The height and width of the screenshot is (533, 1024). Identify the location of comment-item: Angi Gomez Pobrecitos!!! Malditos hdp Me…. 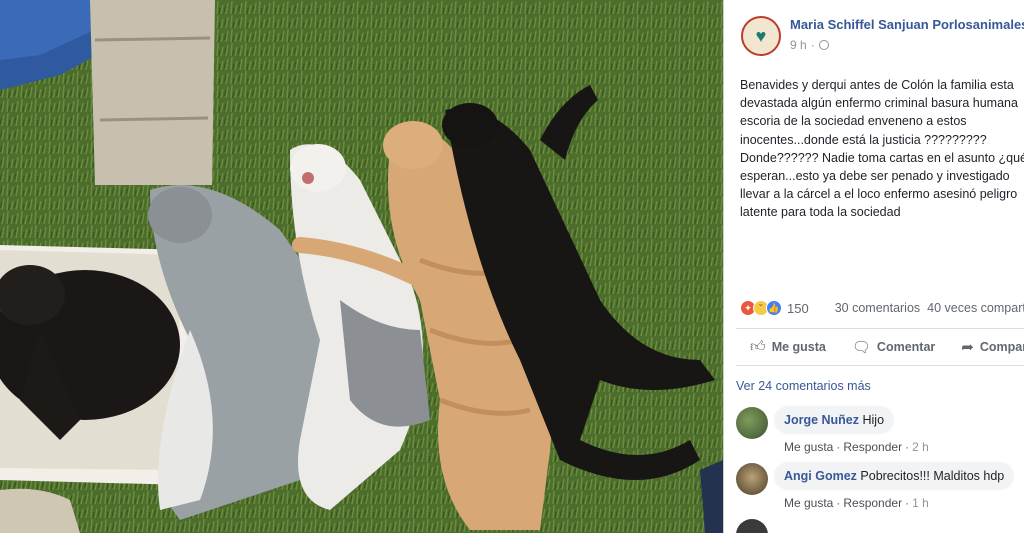
(874, 486).